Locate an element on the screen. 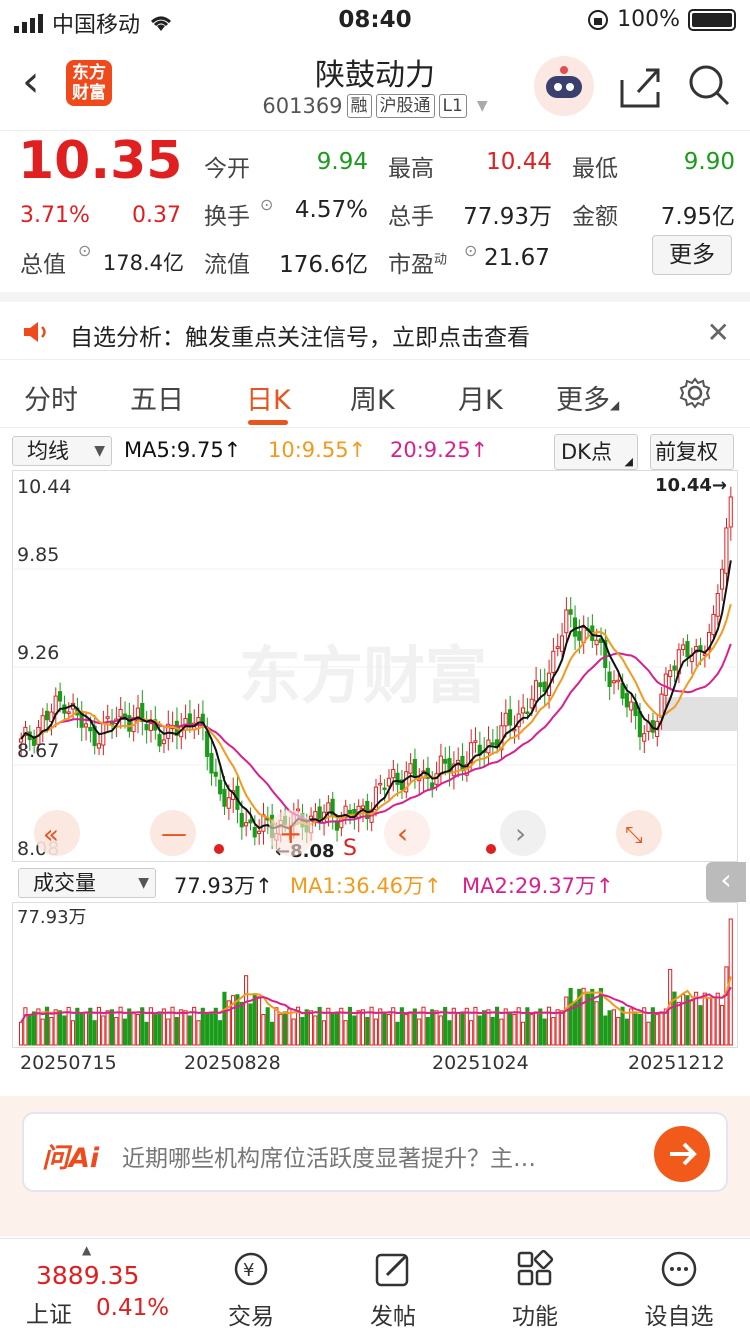 This screenshot has height=1334, width=750. collapse-button: ‹ is located at coordinates (726, 882).